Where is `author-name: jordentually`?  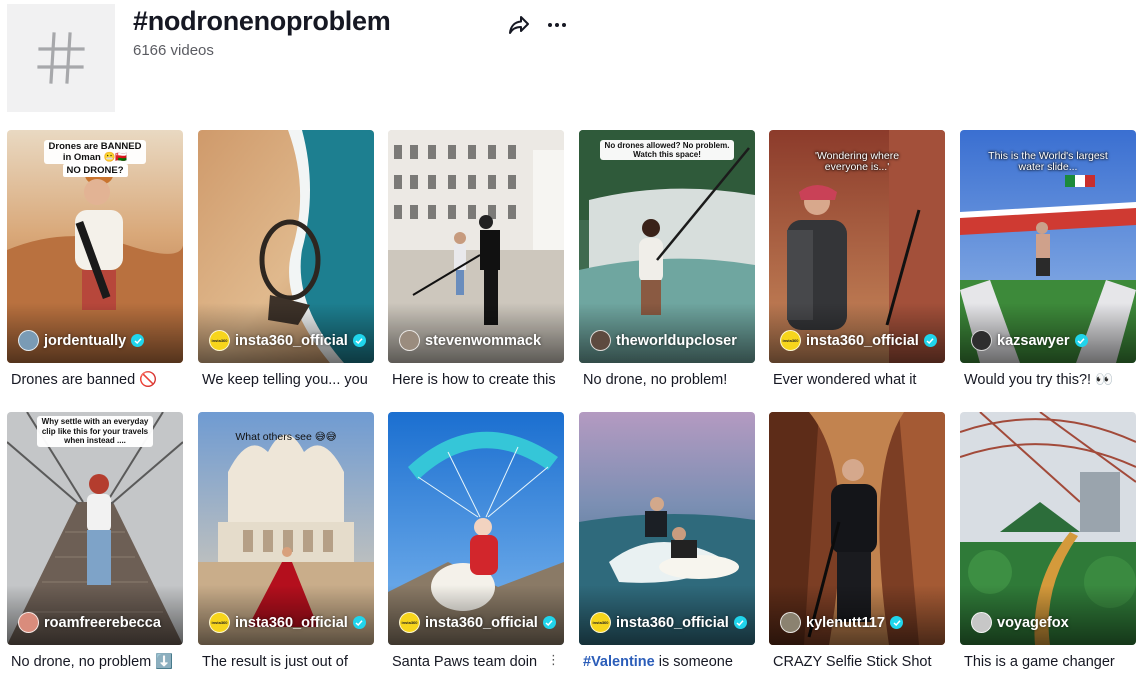
author-name: jordentually is located at coordinates (85, 340).